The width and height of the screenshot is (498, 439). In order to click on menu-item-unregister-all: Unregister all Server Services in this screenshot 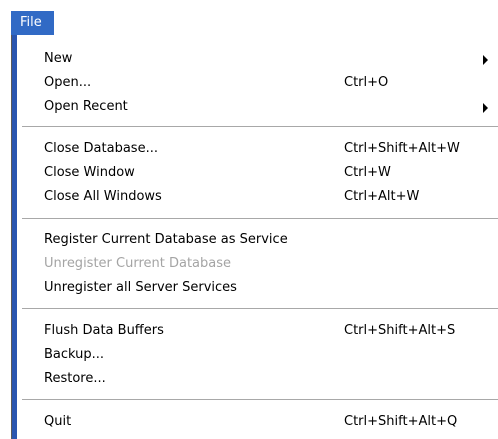, I will do `click(258, 288)`.